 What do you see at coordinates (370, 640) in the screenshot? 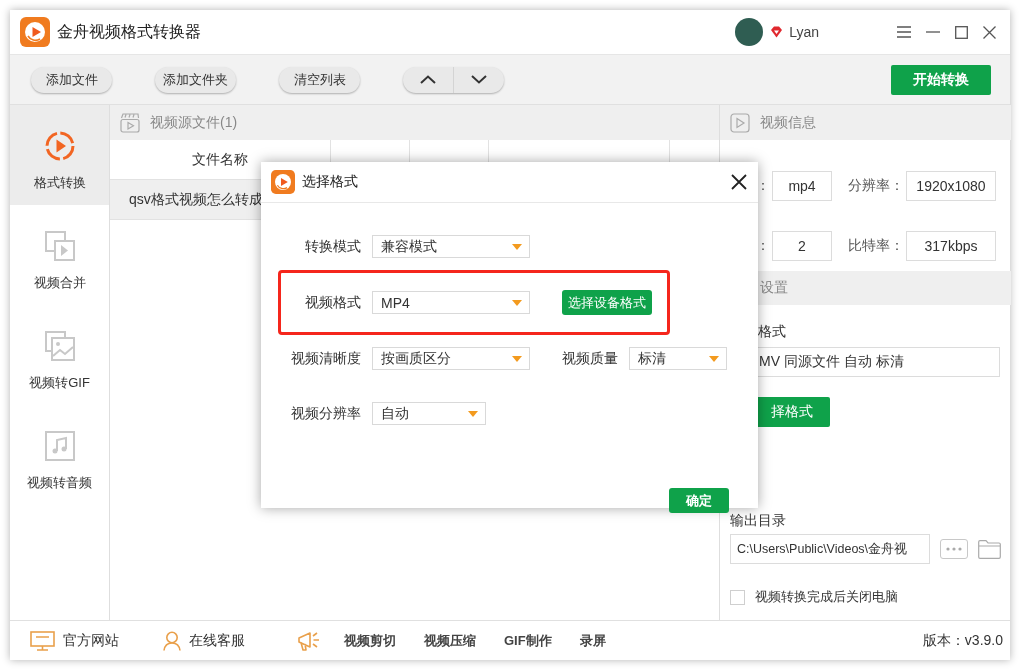
I see `tool-link: 视频剪切` at bounding box center [370, 640].